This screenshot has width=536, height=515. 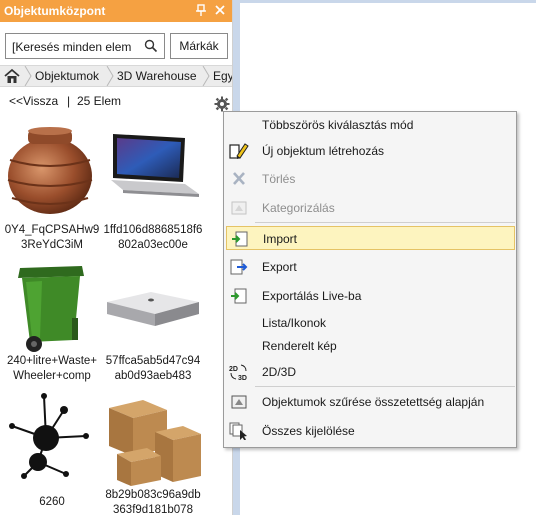 I want to click on breadcrumb-item-3d-warehouse: 3D Warehouse, so click(x=157, y=76).